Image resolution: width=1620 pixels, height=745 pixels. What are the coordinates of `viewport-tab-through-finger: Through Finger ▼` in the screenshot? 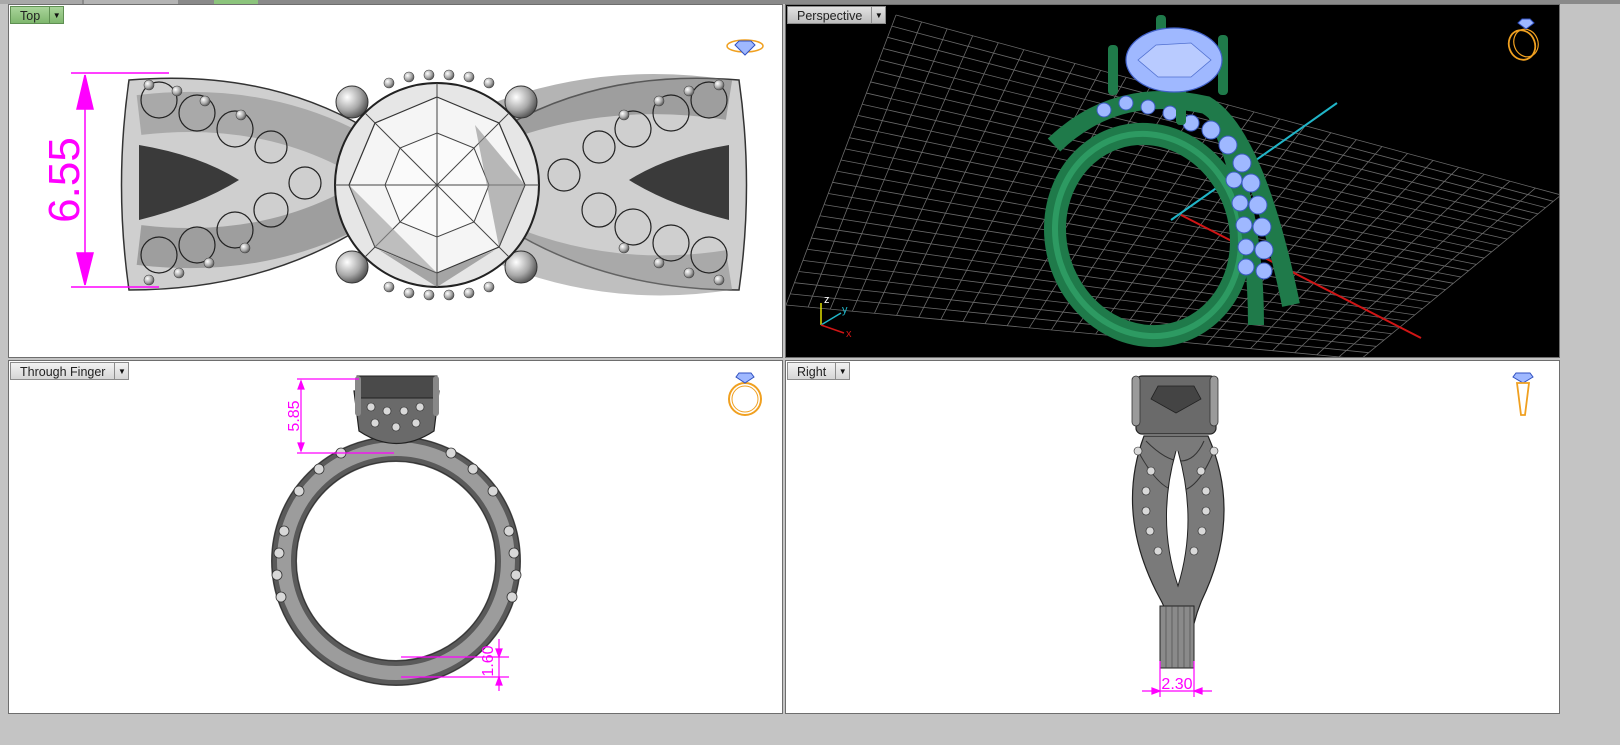 It's located at (70, 371).